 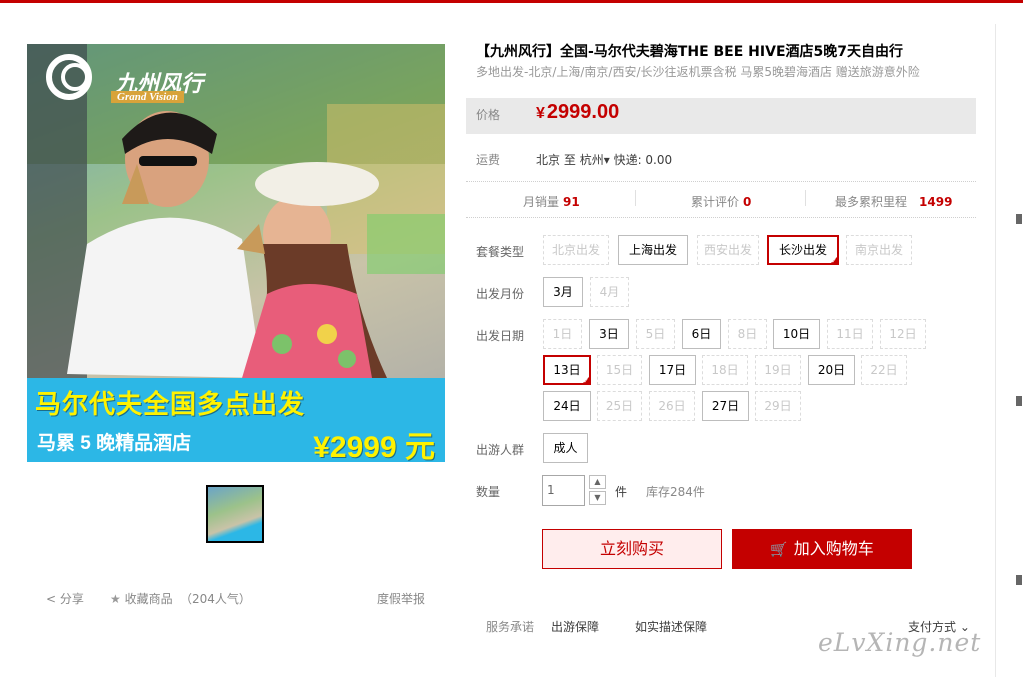 What do you see at coordinates (147, 97) in the screenshot?
I see `logo-english: Grand Vision` at bounding box center [147, 97].